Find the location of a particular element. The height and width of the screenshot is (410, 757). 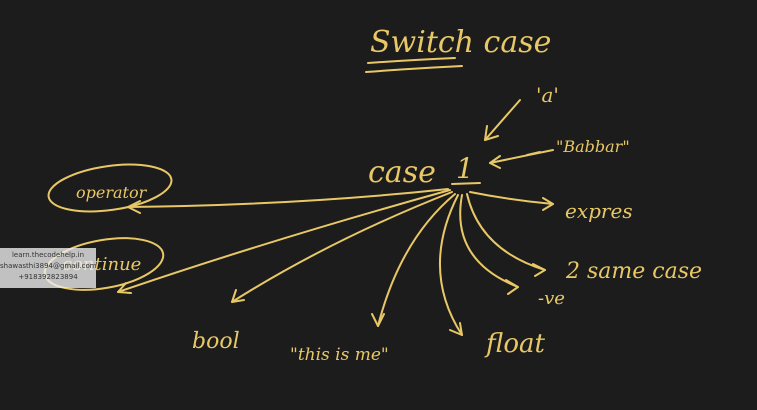

label-same-case: 2 same case is located at coordinates (633, 271).